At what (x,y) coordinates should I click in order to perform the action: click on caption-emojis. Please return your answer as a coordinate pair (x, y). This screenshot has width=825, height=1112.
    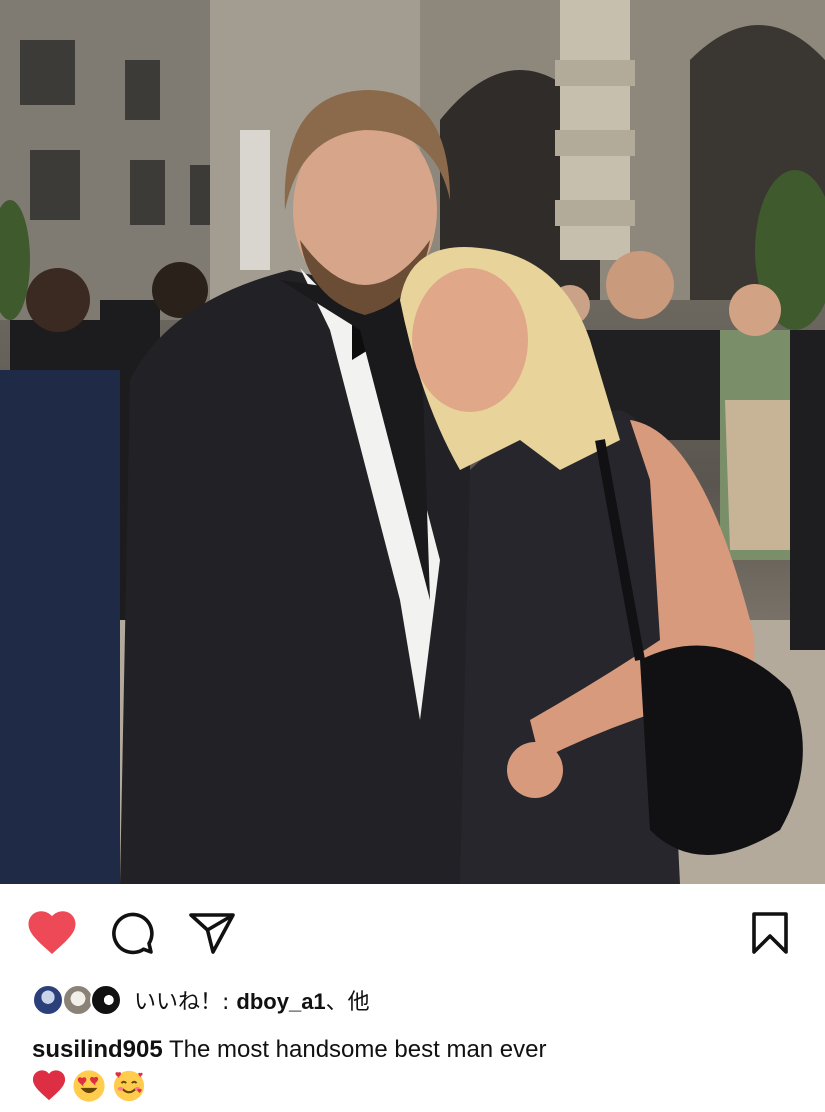
    Looking at the image, I should click on (89, 1086).